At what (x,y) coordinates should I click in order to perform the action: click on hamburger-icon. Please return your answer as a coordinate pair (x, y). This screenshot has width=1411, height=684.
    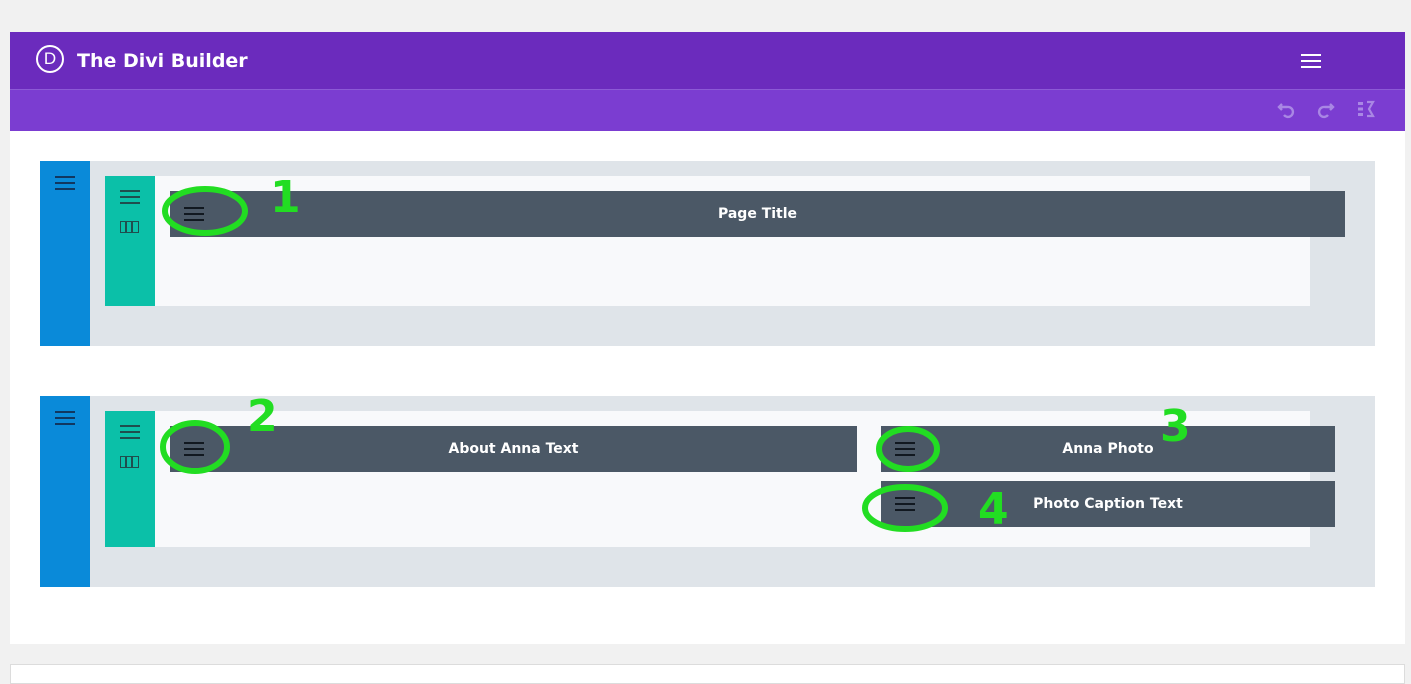
    Looking at the image, I should click on (1311, 61).